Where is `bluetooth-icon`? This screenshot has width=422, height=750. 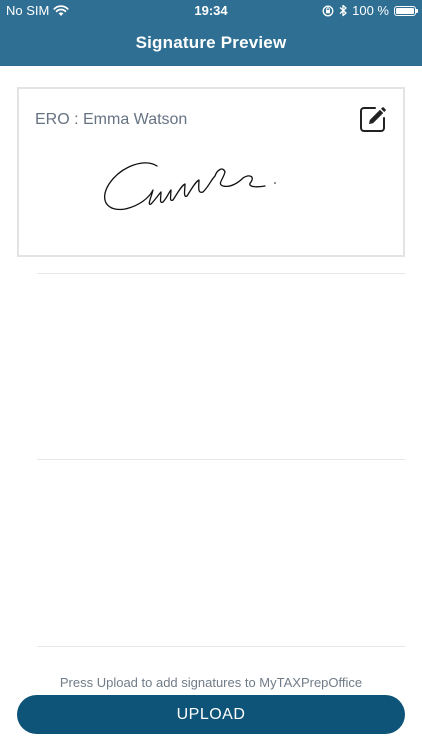 bluetooth-icon is located at coordinates (343, 10).